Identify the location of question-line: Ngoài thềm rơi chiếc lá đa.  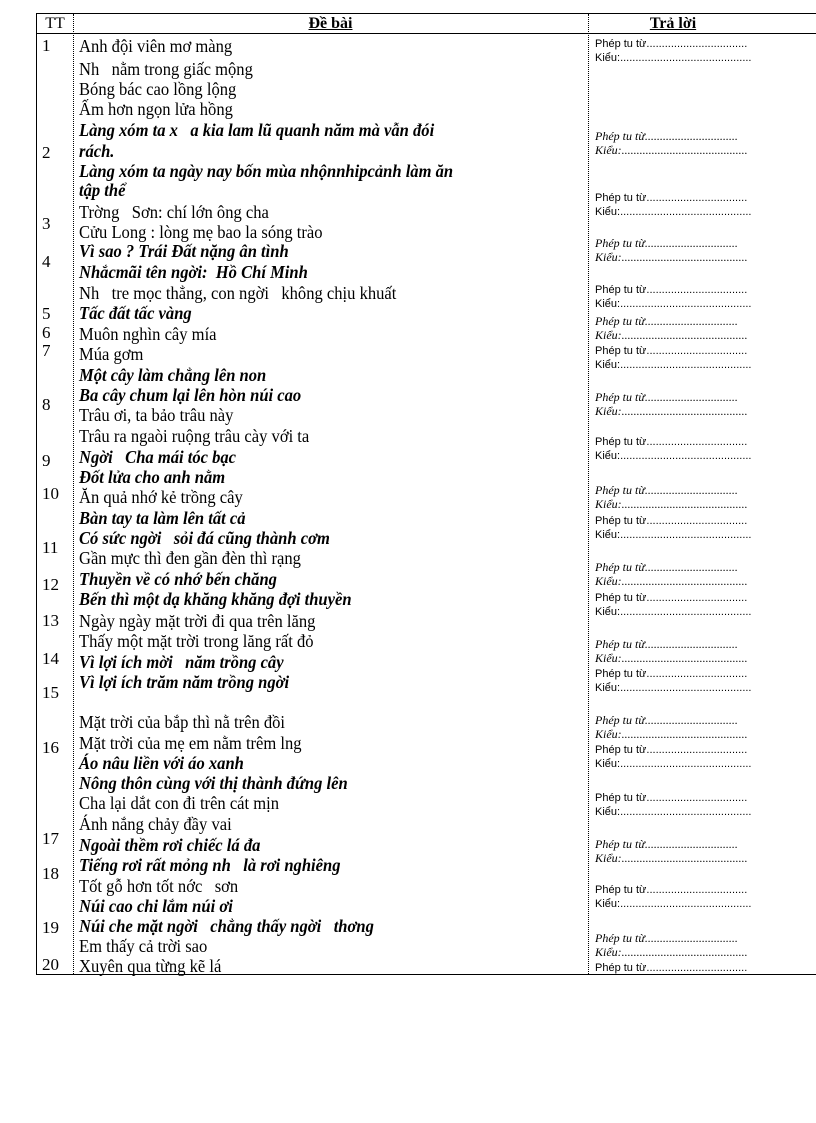
(170, 845).